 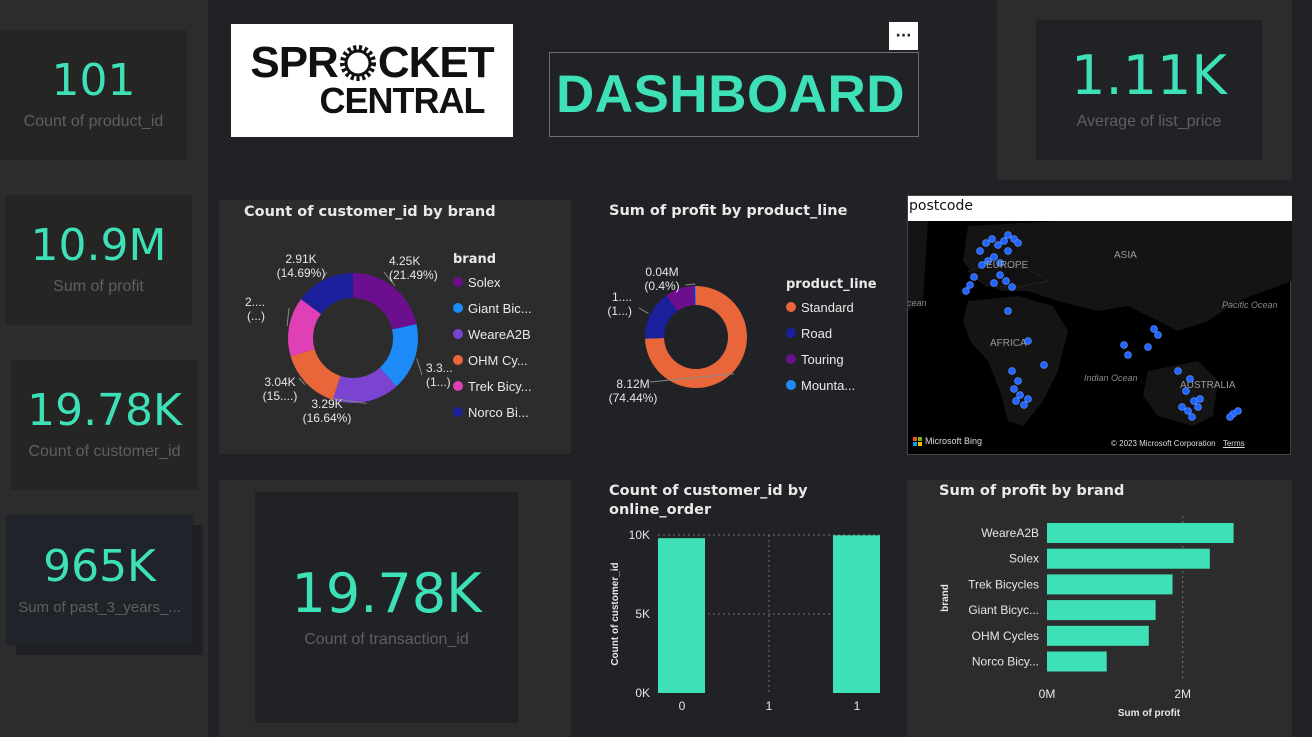 What do you see at coordinates (438, 382) in the screenshot?
I see `data-label: (1...)` at bounding box center [438, 382].